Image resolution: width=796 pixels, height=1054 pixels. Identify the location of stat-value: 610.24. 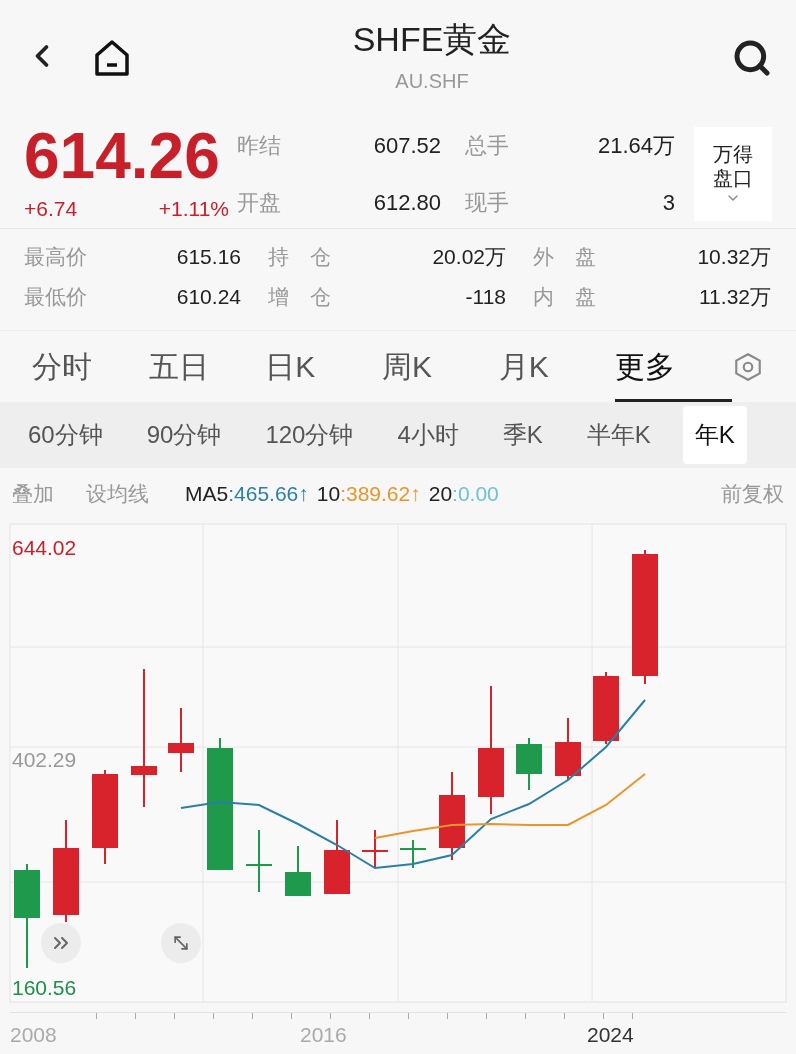
(208, 296).